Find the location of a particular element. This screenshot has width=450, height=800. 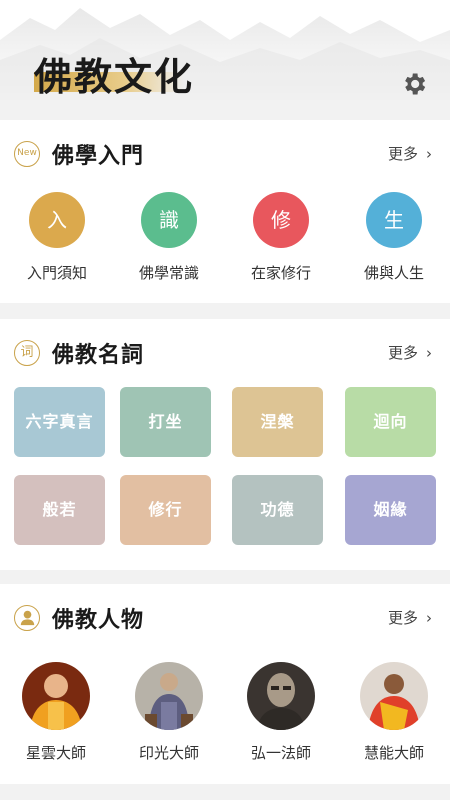

terms-section-header: 词 佛教名詞 更多 › is located at coordinates (225, 352).